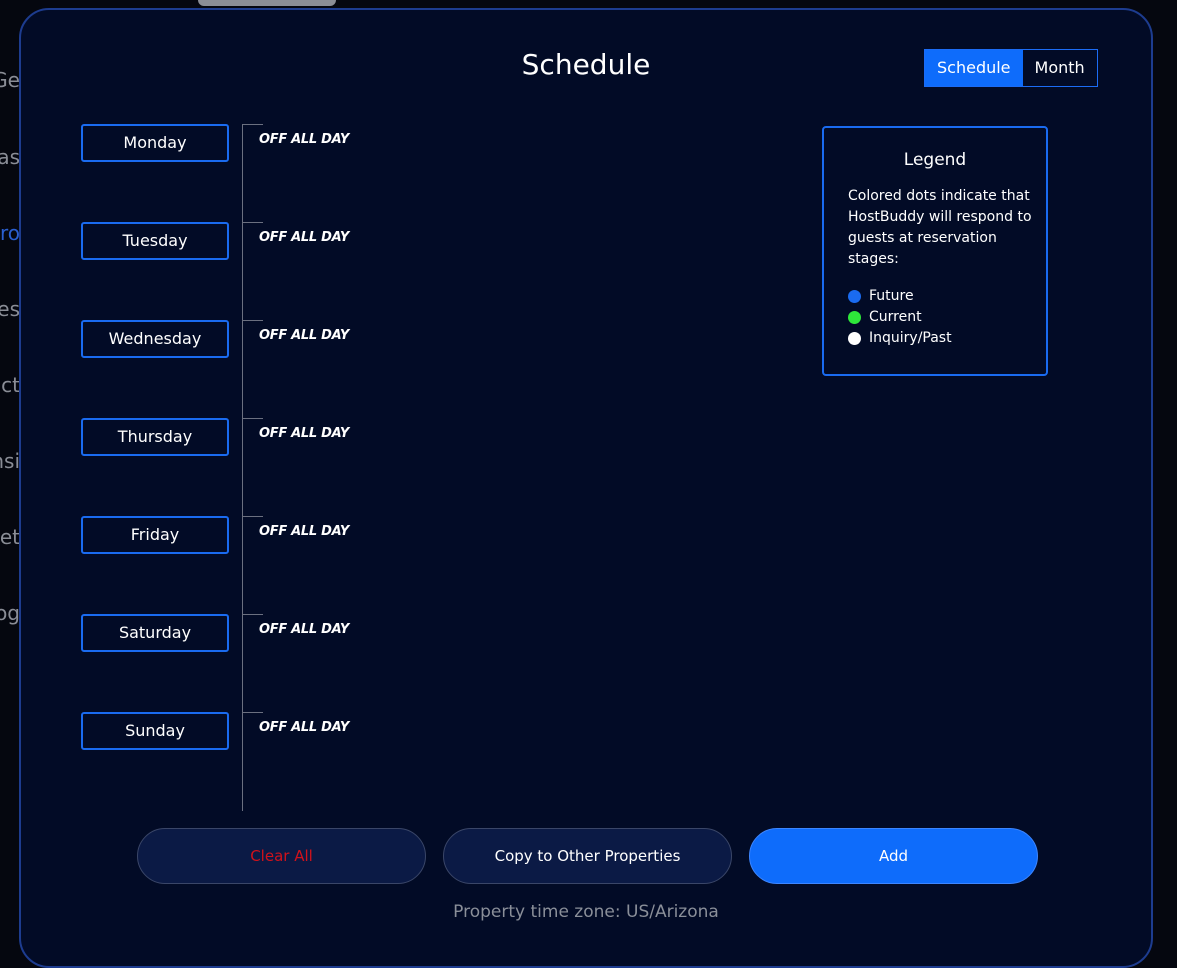 The width and height of the screenshot is (1177, 968). Describe the element at coordinates (893, 856) in the screenshot. I see `add-button: Add` at that location.